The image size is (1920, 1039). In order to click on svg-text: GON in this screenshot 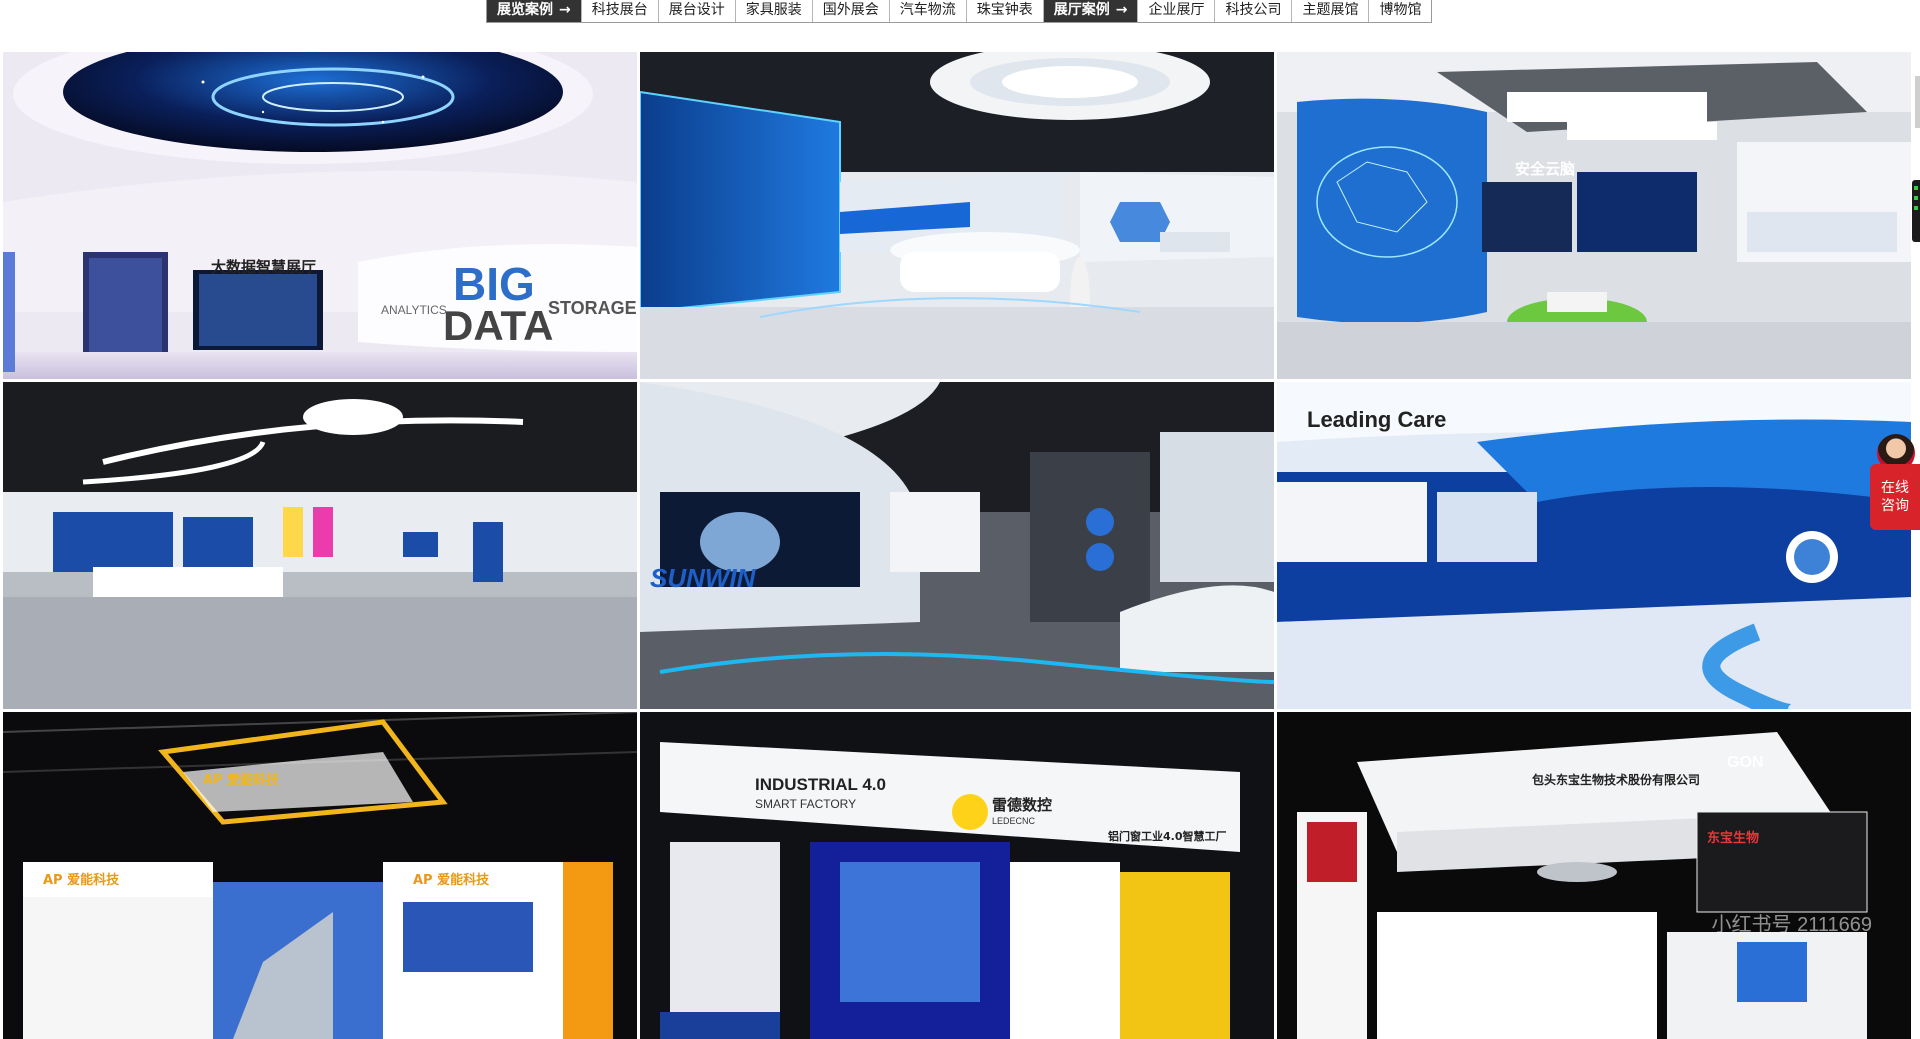, I will do `click(1745, 762)`.